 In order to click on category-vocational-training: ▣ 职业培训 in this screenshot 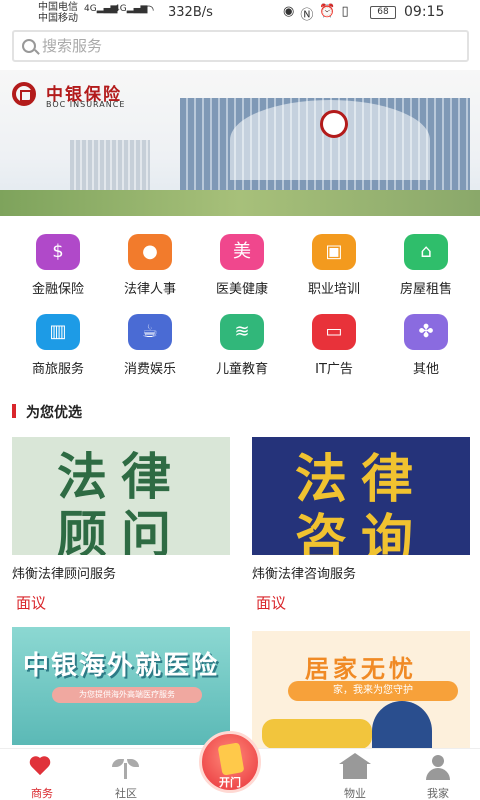, I will do `click(334, 265)`.